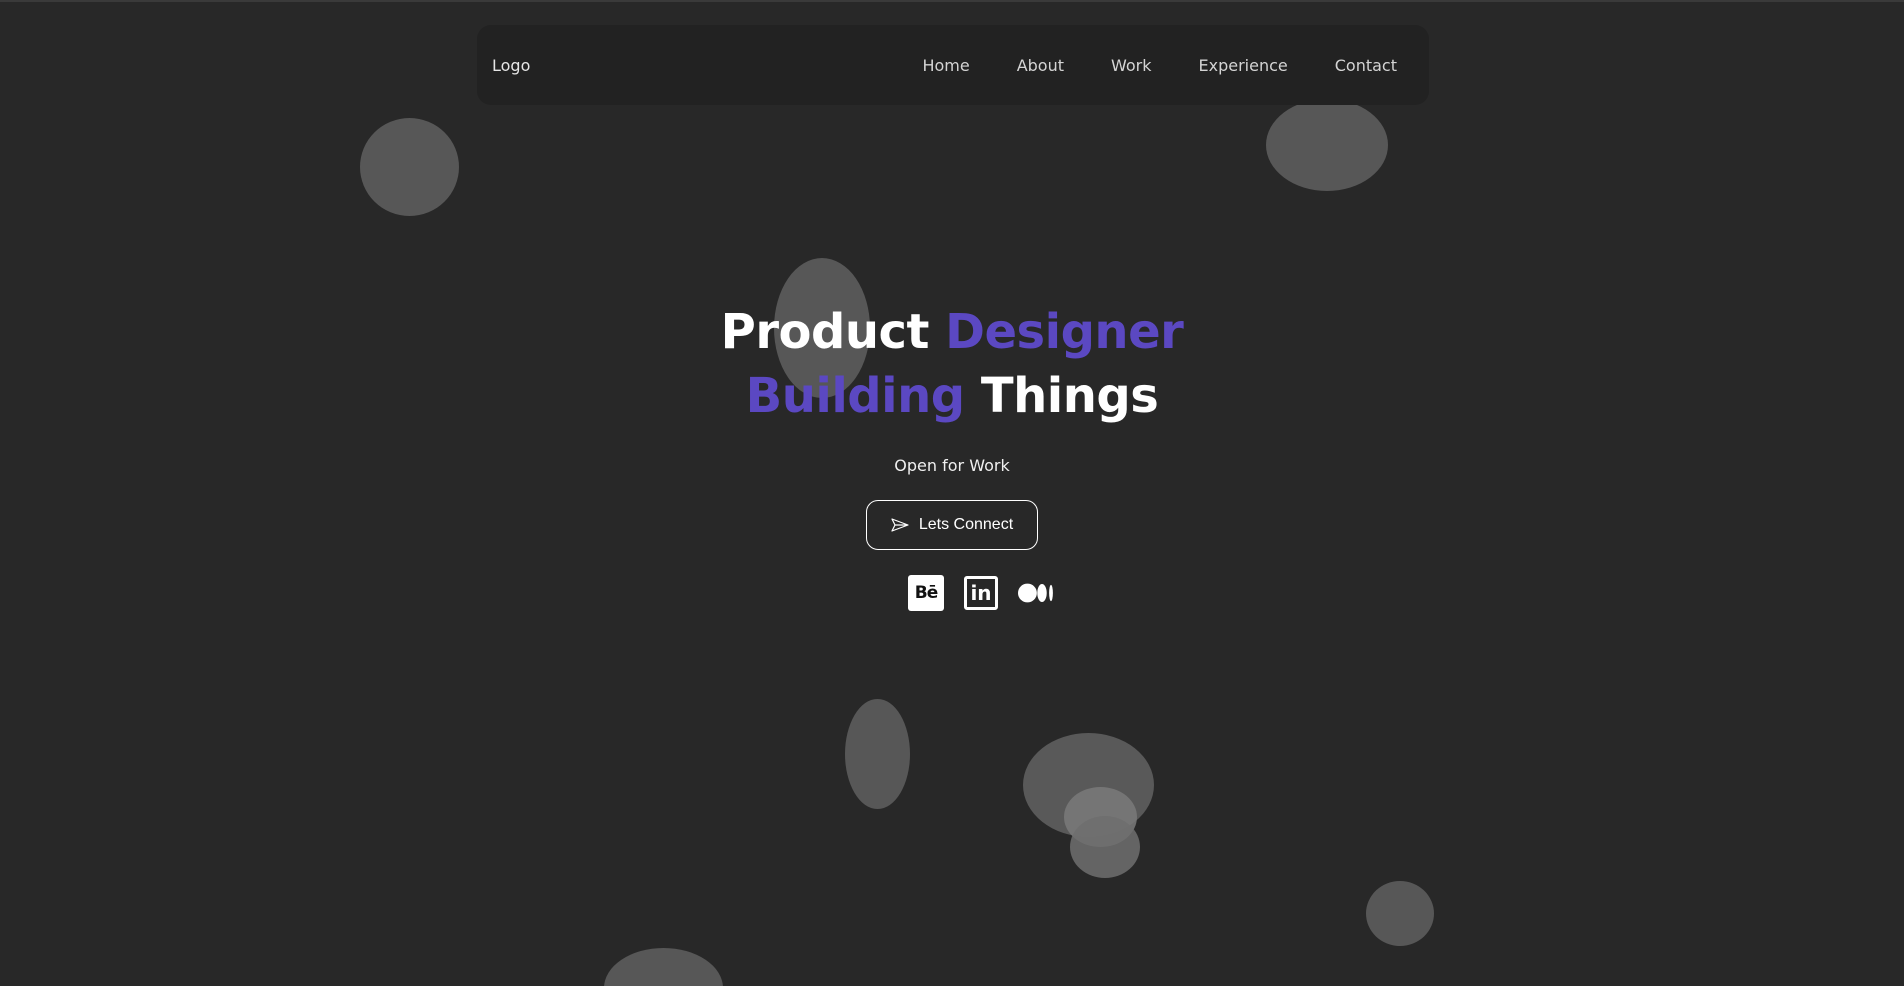  What do you see at coordinates (1064, 332) in the screenshot?
I see `headline-word-designer: Designer` at bounding box center [1064, 332].